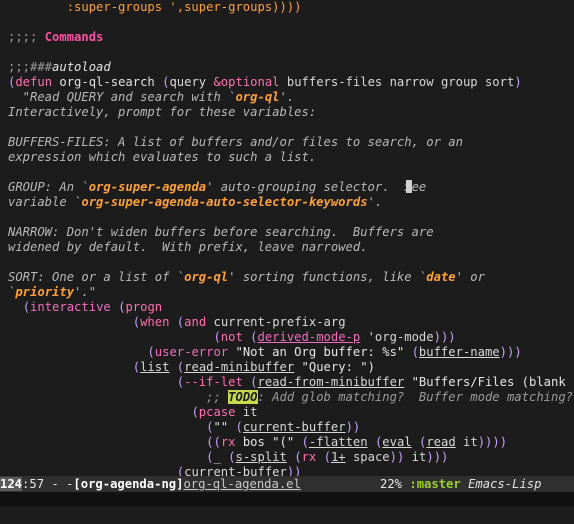  What do you see at coordinates (132, 412) in the screenshot?
I see `code-line: (pcase it` at bounding box center [132, 412].